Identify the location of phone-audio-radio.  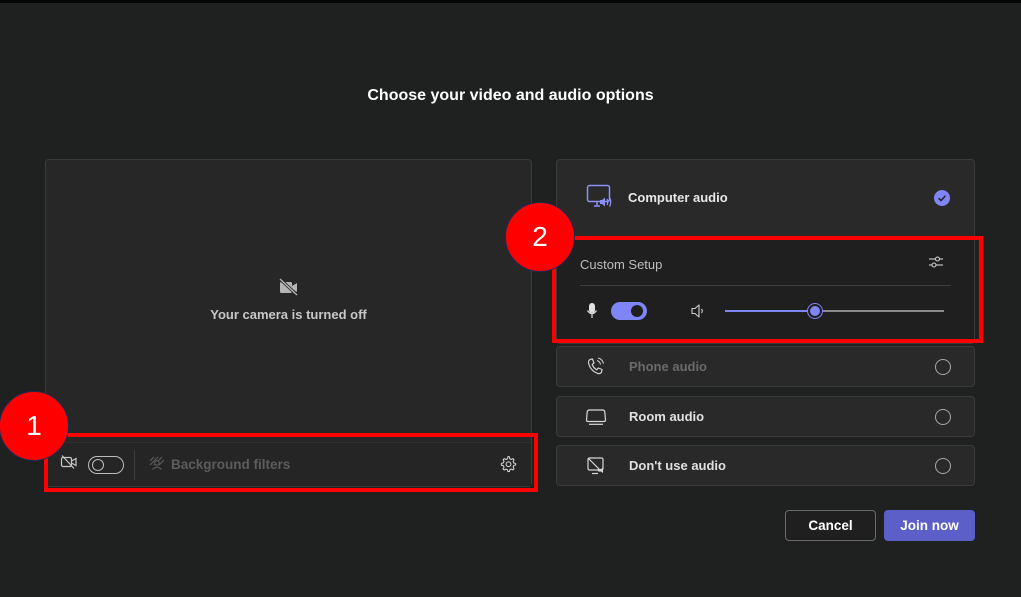
(943, 367).